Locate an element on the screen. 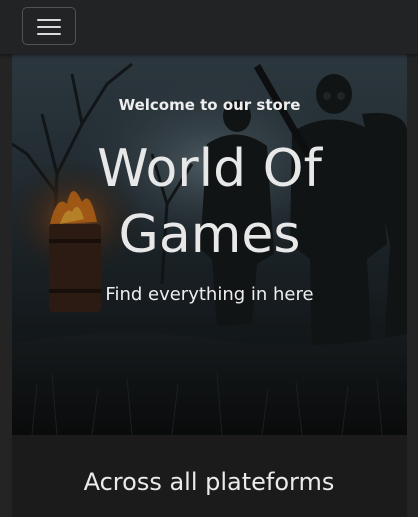 The height and width of the screenshot is (517, 418). hero-subtitle: Find everything in here is located at coordinates (209, 294).